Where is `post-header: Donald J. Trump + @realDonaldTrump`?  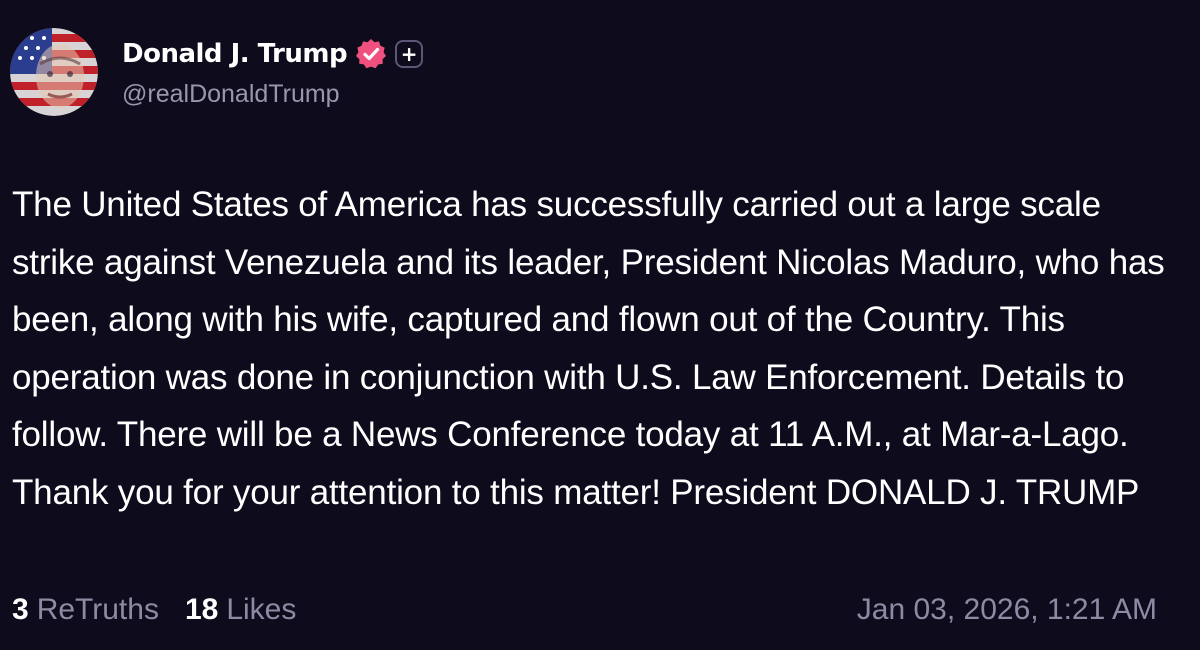
post-header: Donald J. Trump + @realDonaldTrump is located at coordinates (217, 72).